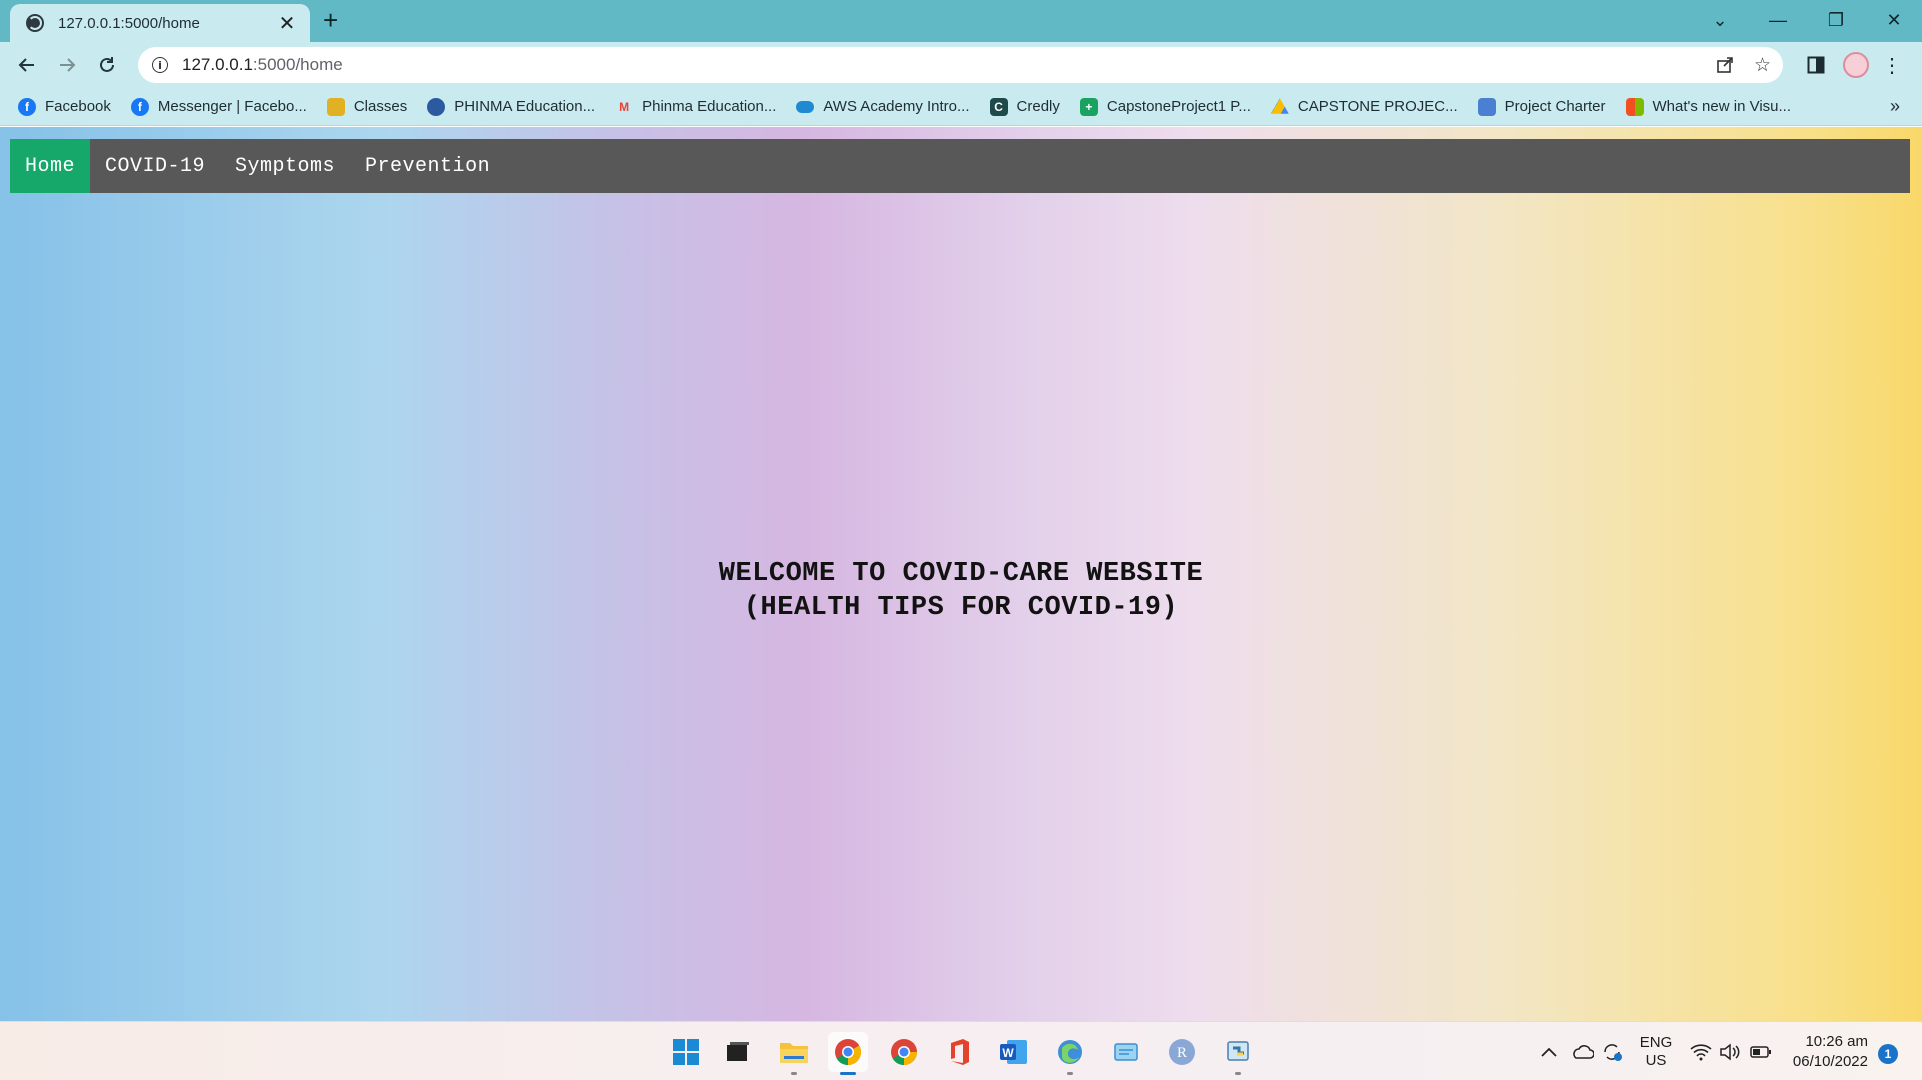 This screenshot has height=1080, width=1922. Describe the element at coordinates (297, 64) in the screenshot. I see `url-path: :5000/home` at that location.